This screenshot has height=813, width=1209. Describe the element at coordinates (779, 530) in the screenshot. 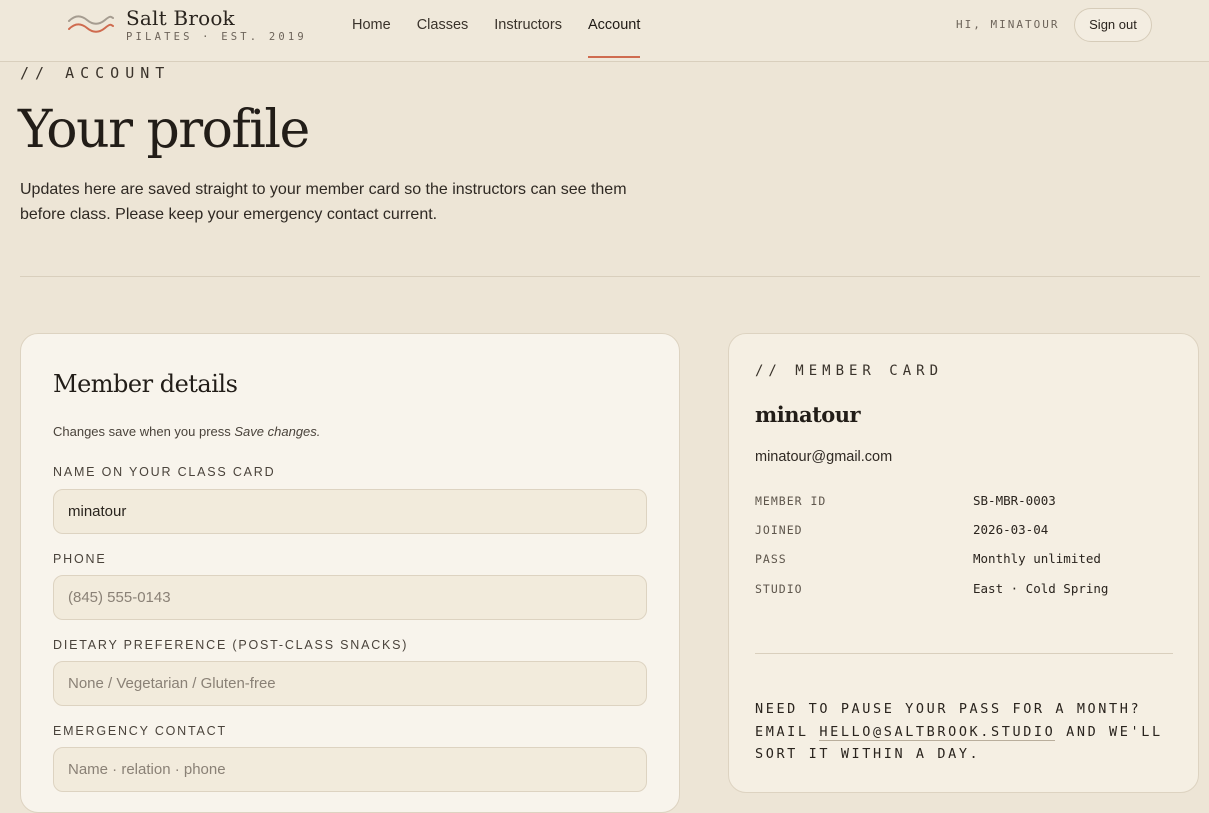

I see `joined-label: JOINED` at that location.